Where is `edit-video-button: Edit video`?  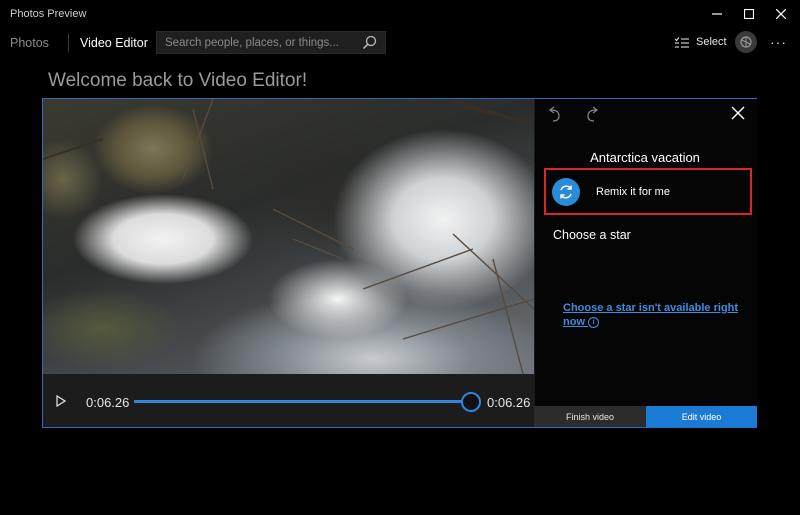 edit-video-button: Edit video is located at coordinates (701, 416).